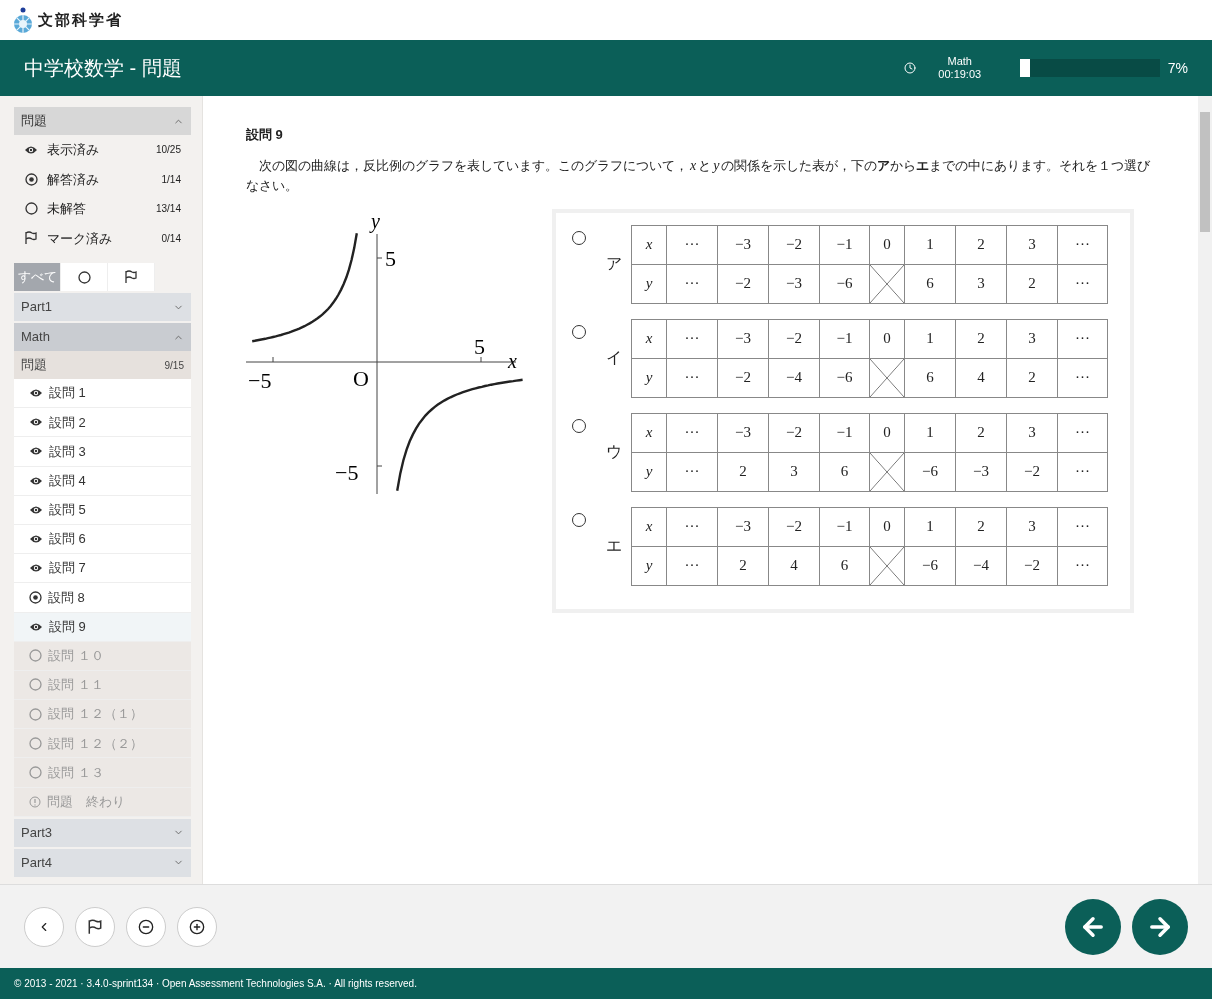  I want to click on zoom-in-icon, so click(197, 926).